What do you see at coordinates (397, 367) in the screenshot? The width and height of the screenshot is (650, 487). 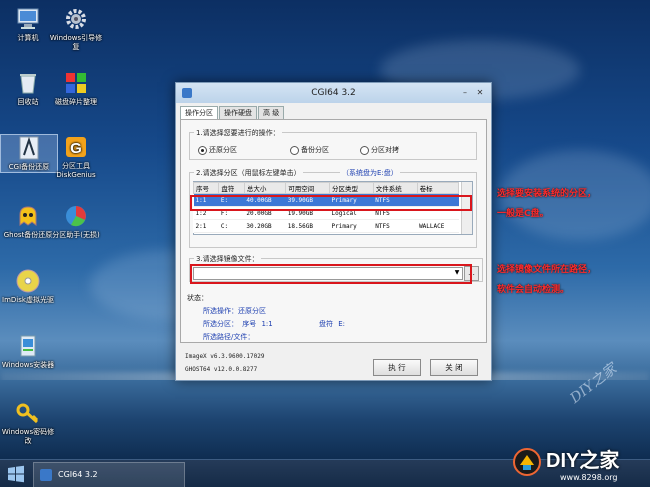 I see `execute-button: 执 行` at bounding box center [397, 367].